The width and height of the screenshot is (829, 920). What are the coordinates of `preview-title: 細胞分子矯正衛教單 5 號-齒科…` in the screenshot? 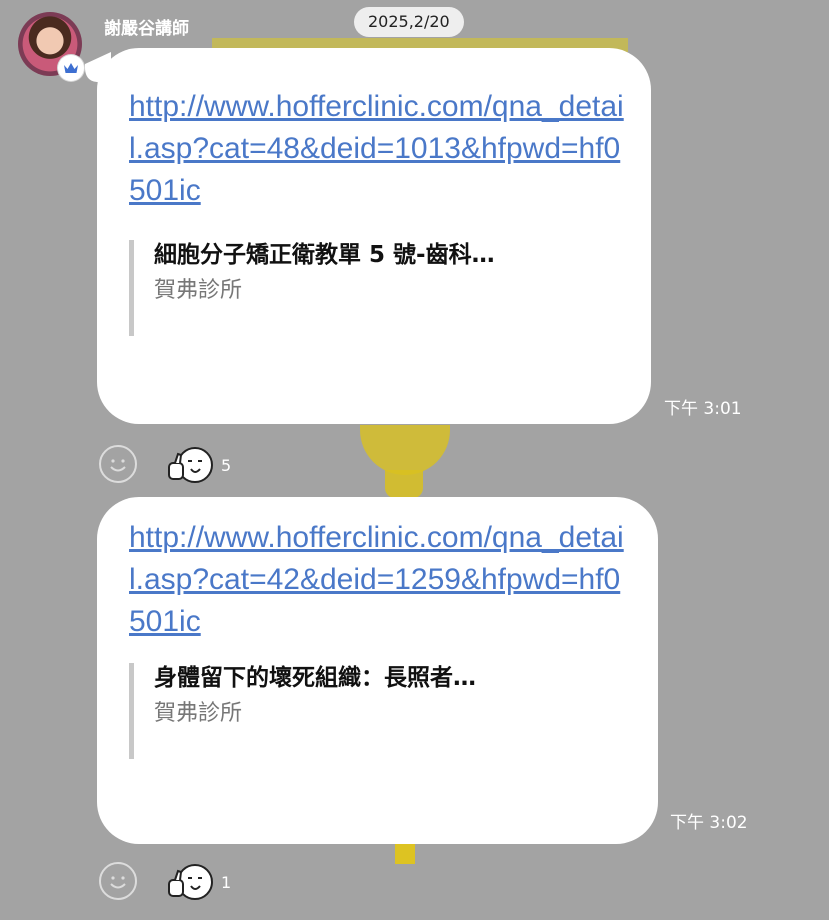 It's located at (324, 255).